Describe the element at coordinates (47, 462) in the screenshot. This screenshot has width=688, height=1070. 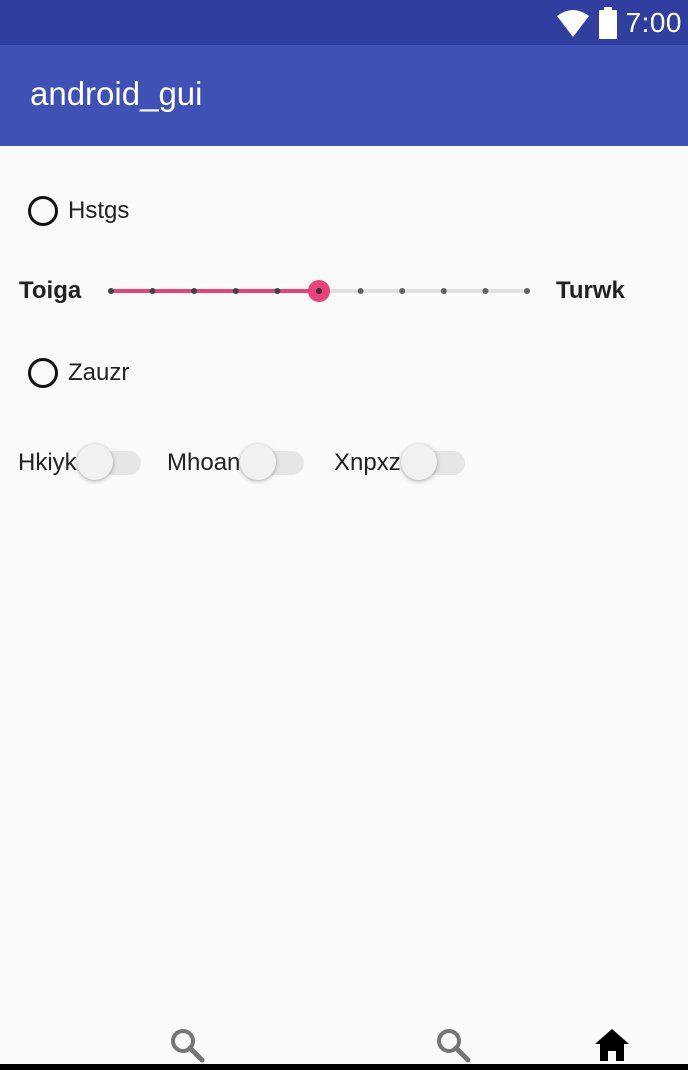
I see `switch-label: Hkiyk` at that location.